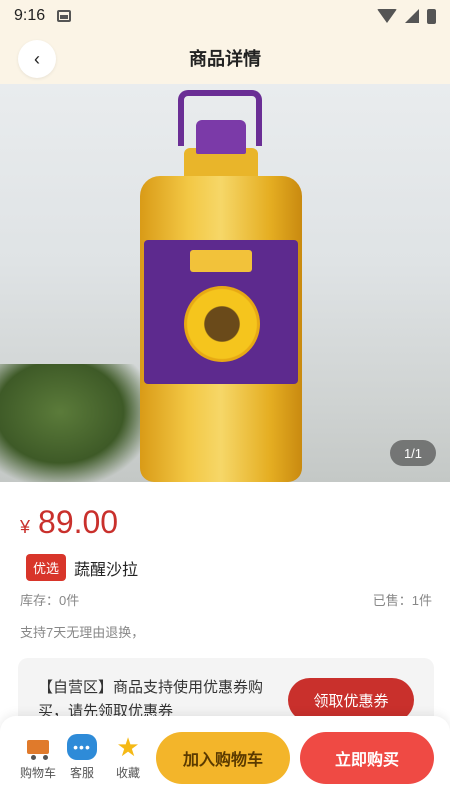 Image resolution: width=450 pixels, height=800 pixels. What do you see at coordinates (402, 600) in the screenshot?
I see `sold-count: 已售：1件` at bounding box center [402, 600].